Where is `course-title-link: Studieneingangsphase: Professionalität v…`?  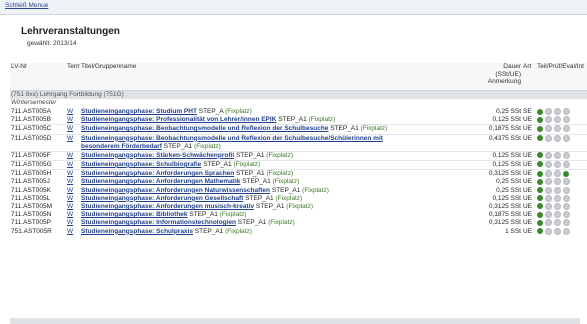 course-title-link: Studieneingangsphase: Professionalität v… is located at coordinates (178, 119).